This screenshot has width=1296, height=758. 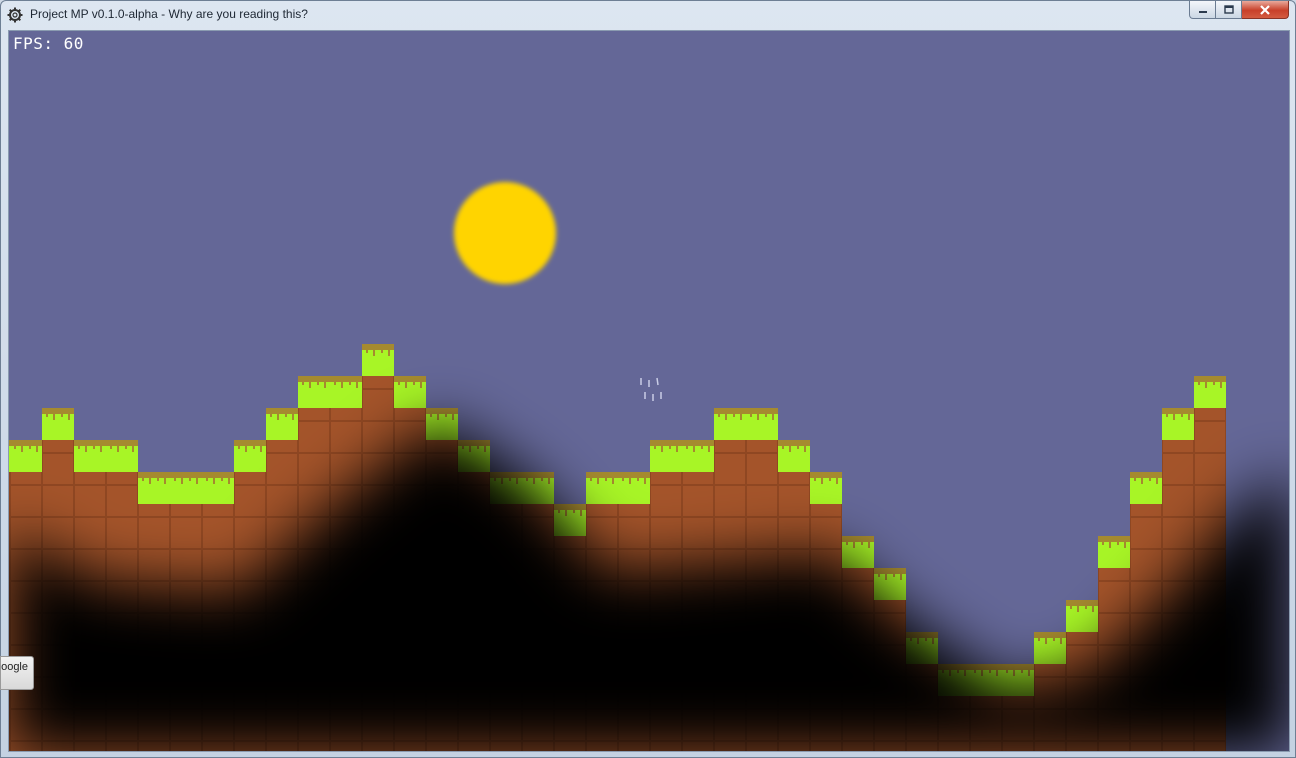 I want to click on maximize-button, so click(x=1229, y=10).